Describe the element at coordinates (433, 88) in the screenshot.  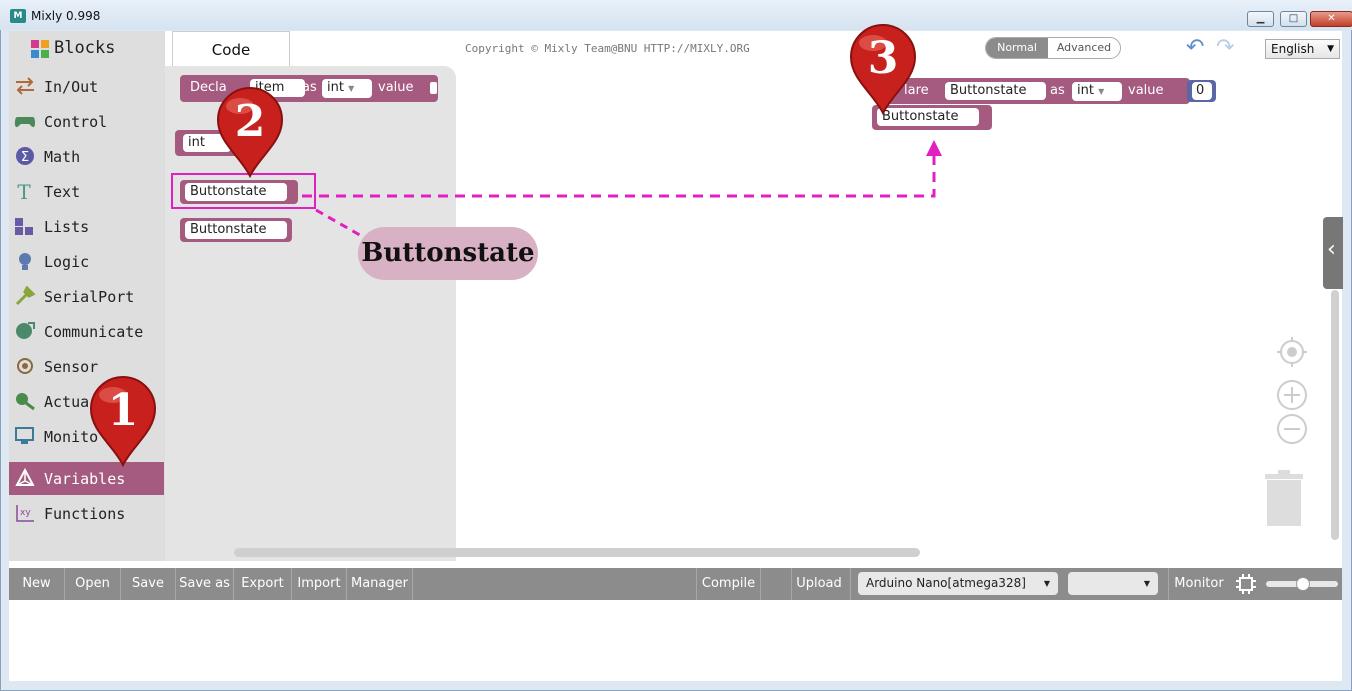
I see `input-notch` at that location.